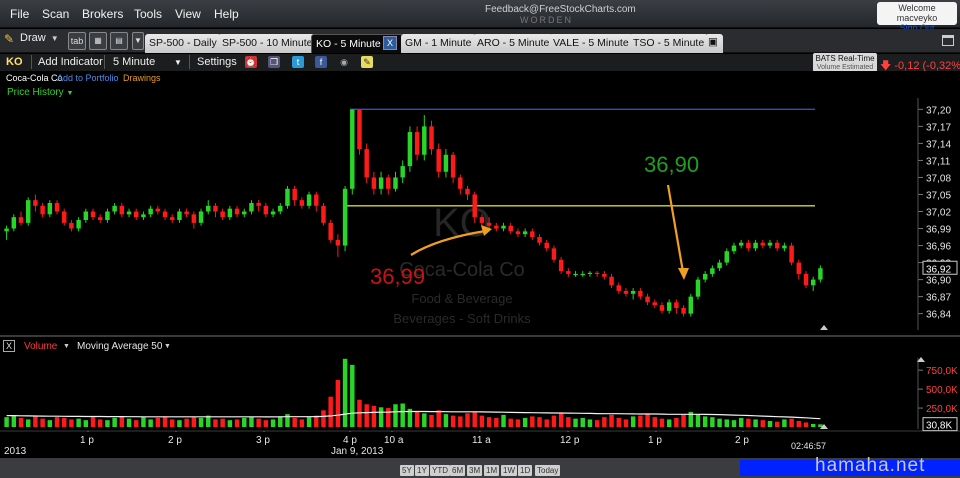  What do you see at coordinates (102, 14) in the screenshot?
I see `menu-brokers: Brokers` at bounding box center [102, 14].